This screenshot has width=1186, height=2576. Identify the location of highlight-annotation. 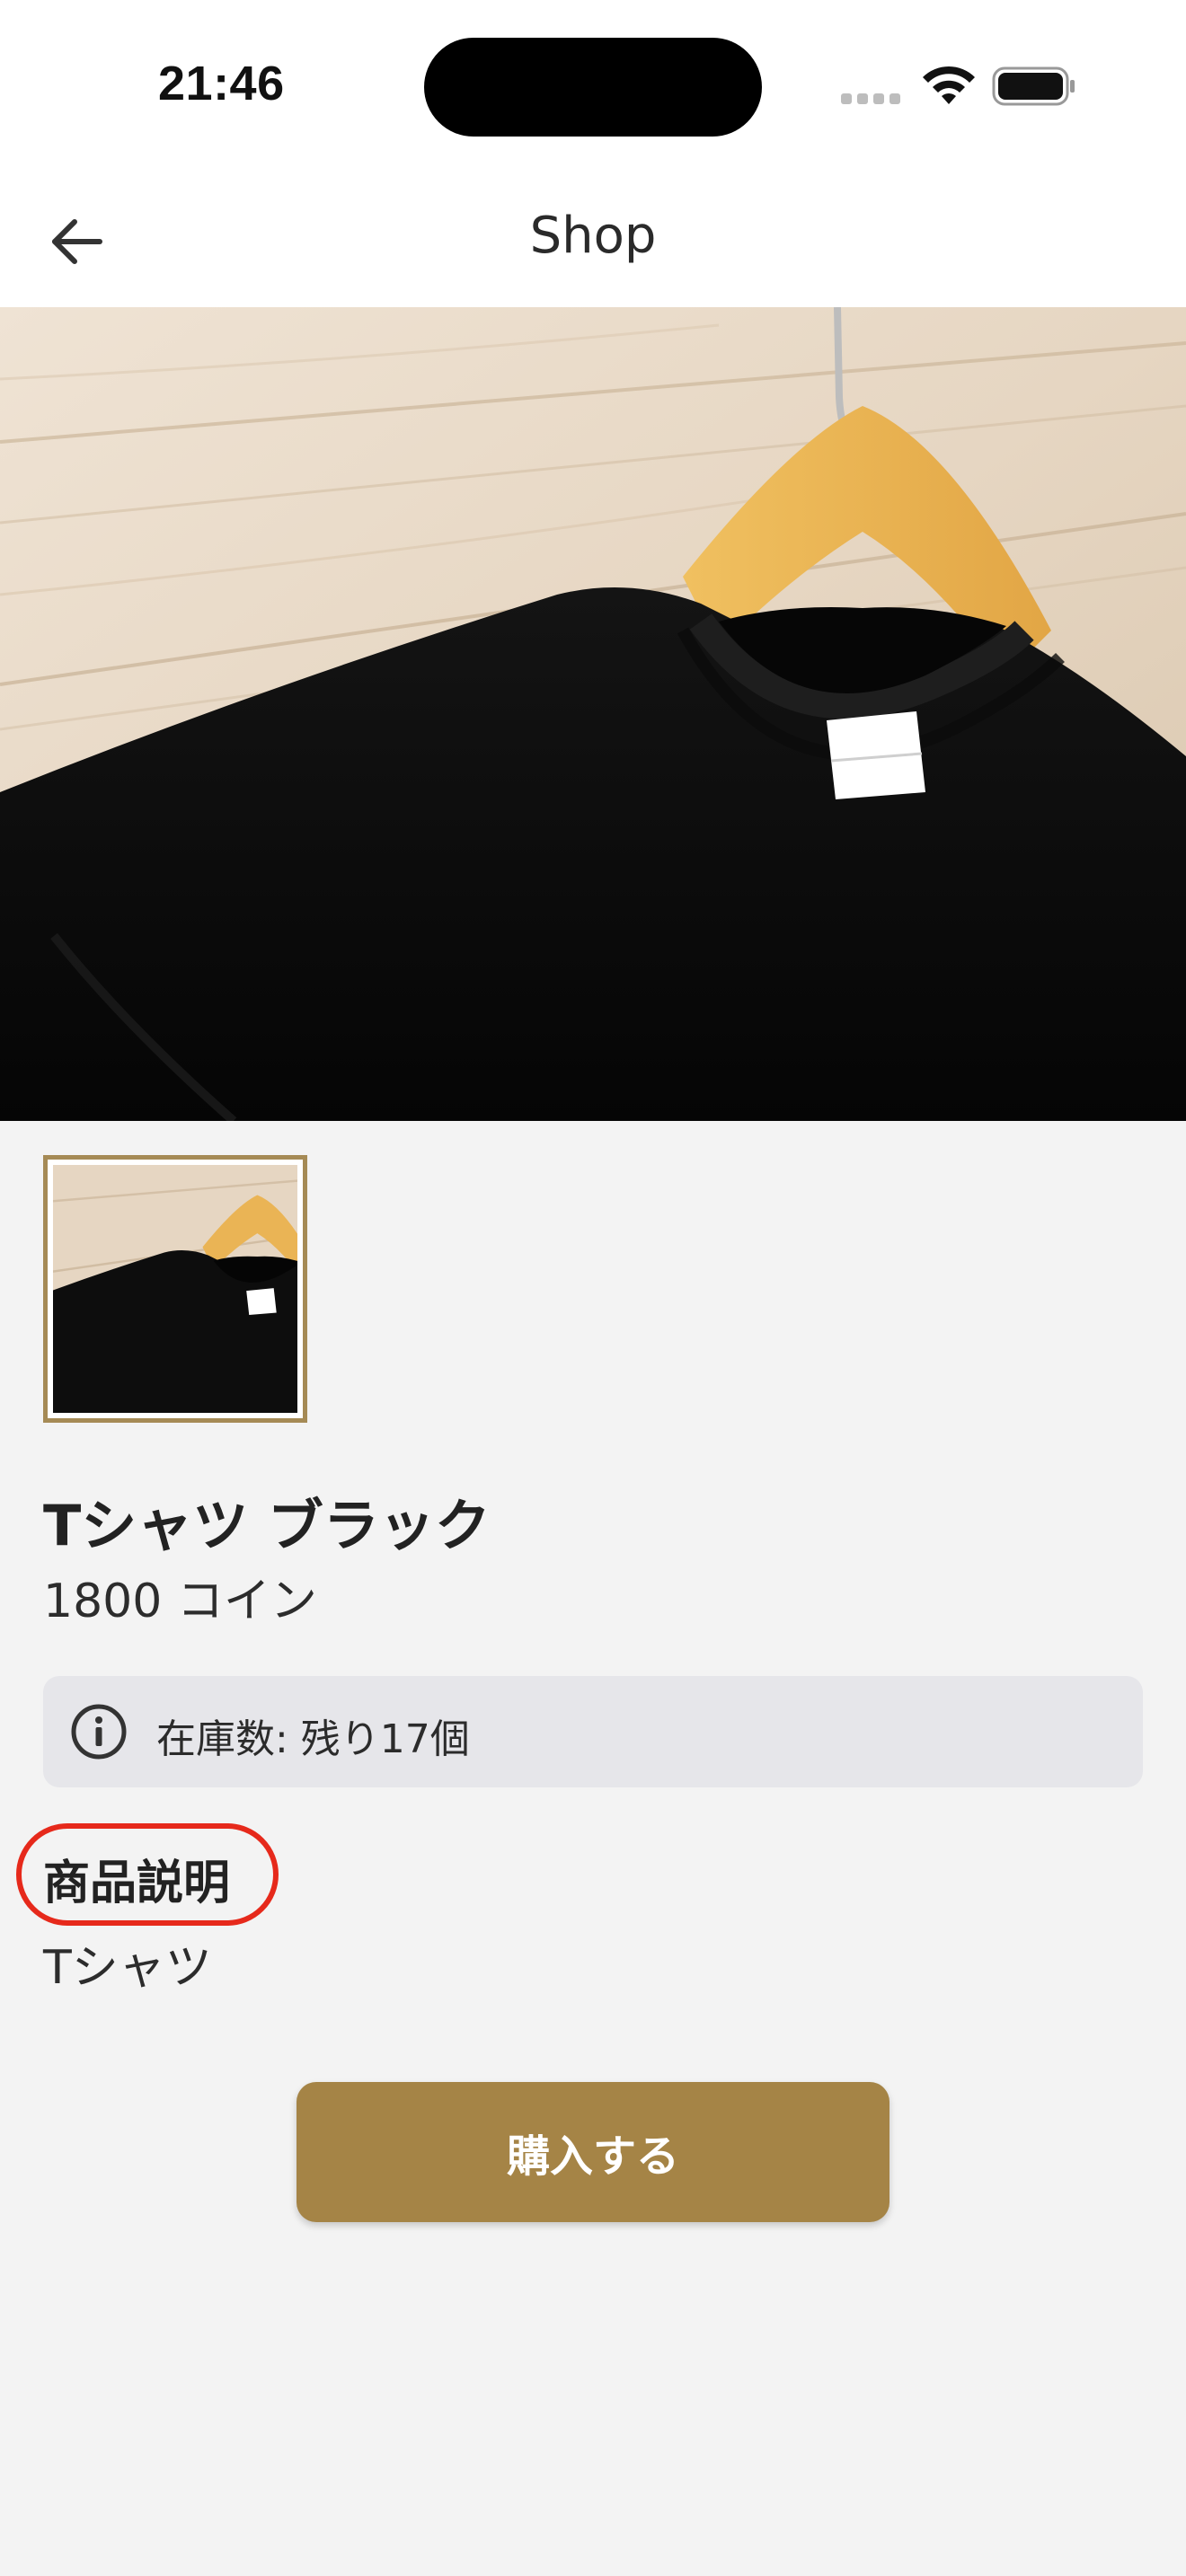
(147, 1874).